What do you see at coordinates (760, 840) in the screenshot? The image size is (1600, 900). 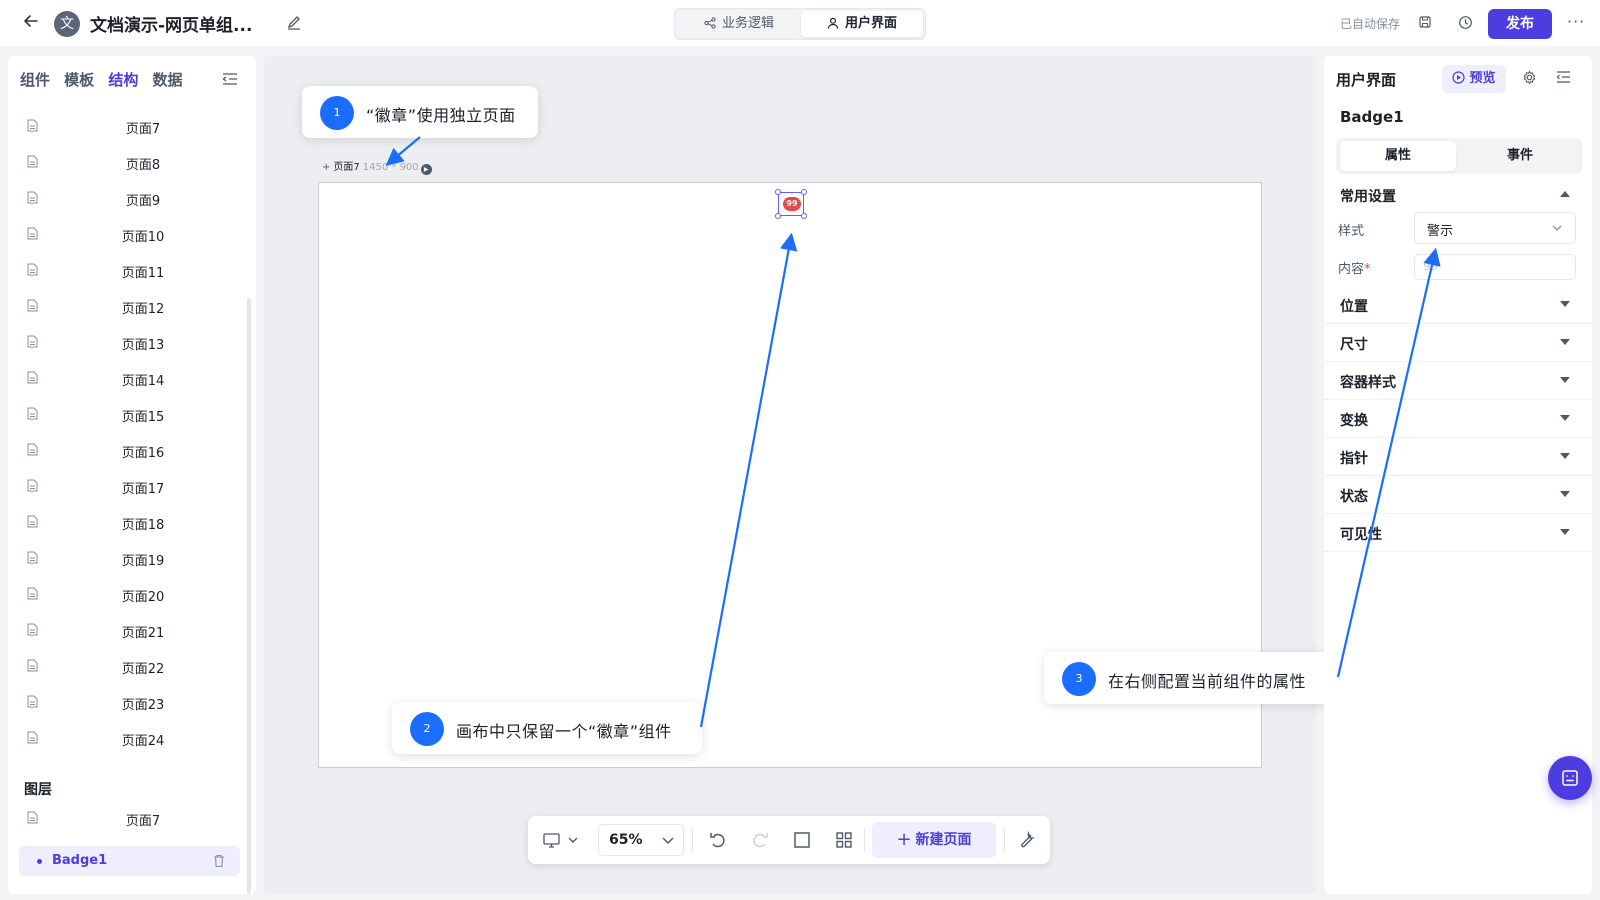 I see `redo-icon` at bounding box center [760, 840].